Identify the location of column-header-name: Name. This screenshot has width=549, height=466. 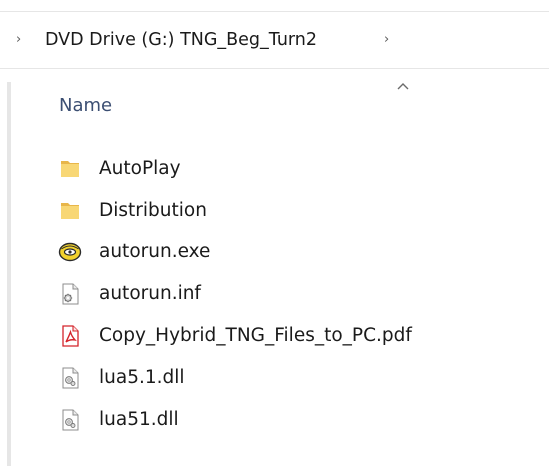
(85, 106).